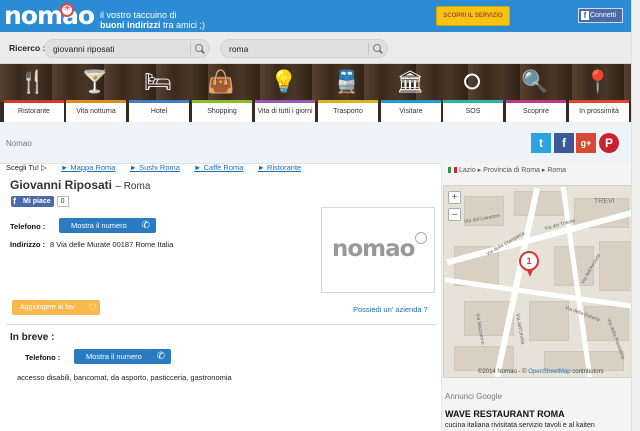  What do you see at coordinates (390, 309) in the screenshot?
I see `own-business-link: Possiedi un' azienda ?` at bounding box center [390, 309].